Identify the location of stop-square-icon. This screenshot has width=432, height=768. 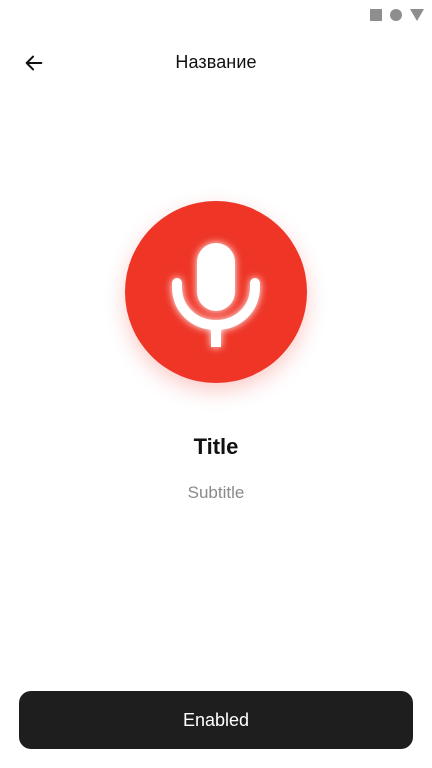
(376, 15).